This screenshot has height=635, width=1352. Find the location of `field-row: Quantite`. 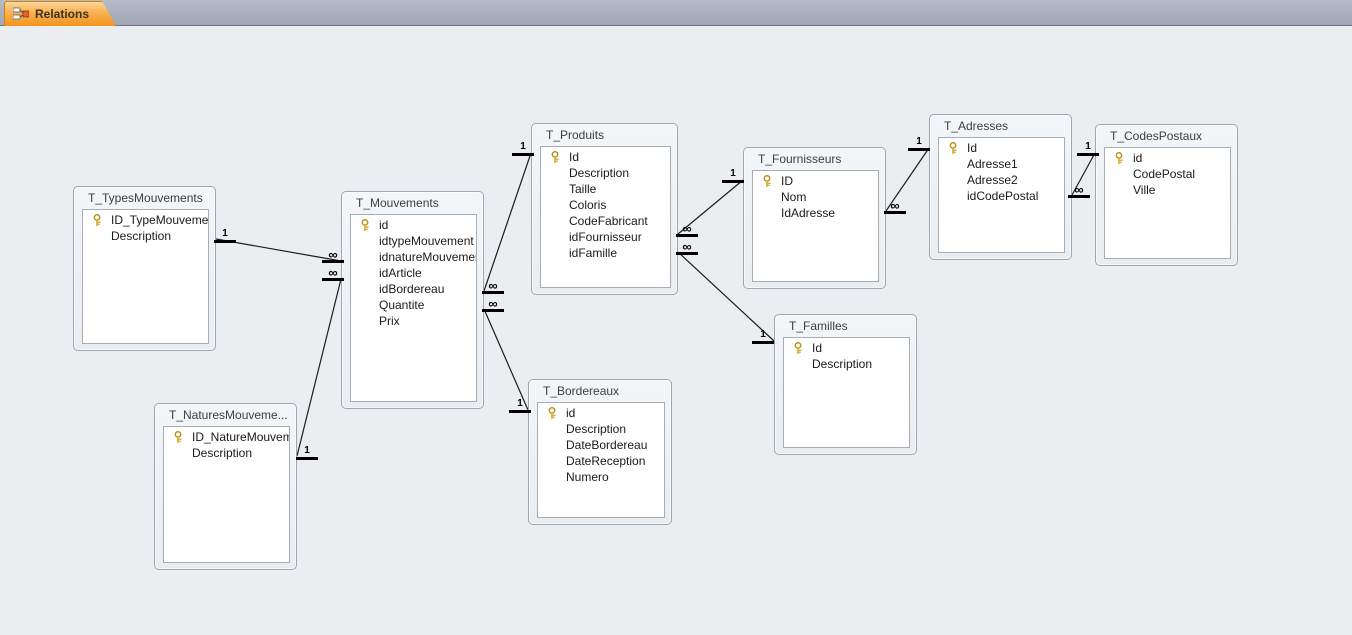

field-row: Quantite is located at coordinates (413, 305).